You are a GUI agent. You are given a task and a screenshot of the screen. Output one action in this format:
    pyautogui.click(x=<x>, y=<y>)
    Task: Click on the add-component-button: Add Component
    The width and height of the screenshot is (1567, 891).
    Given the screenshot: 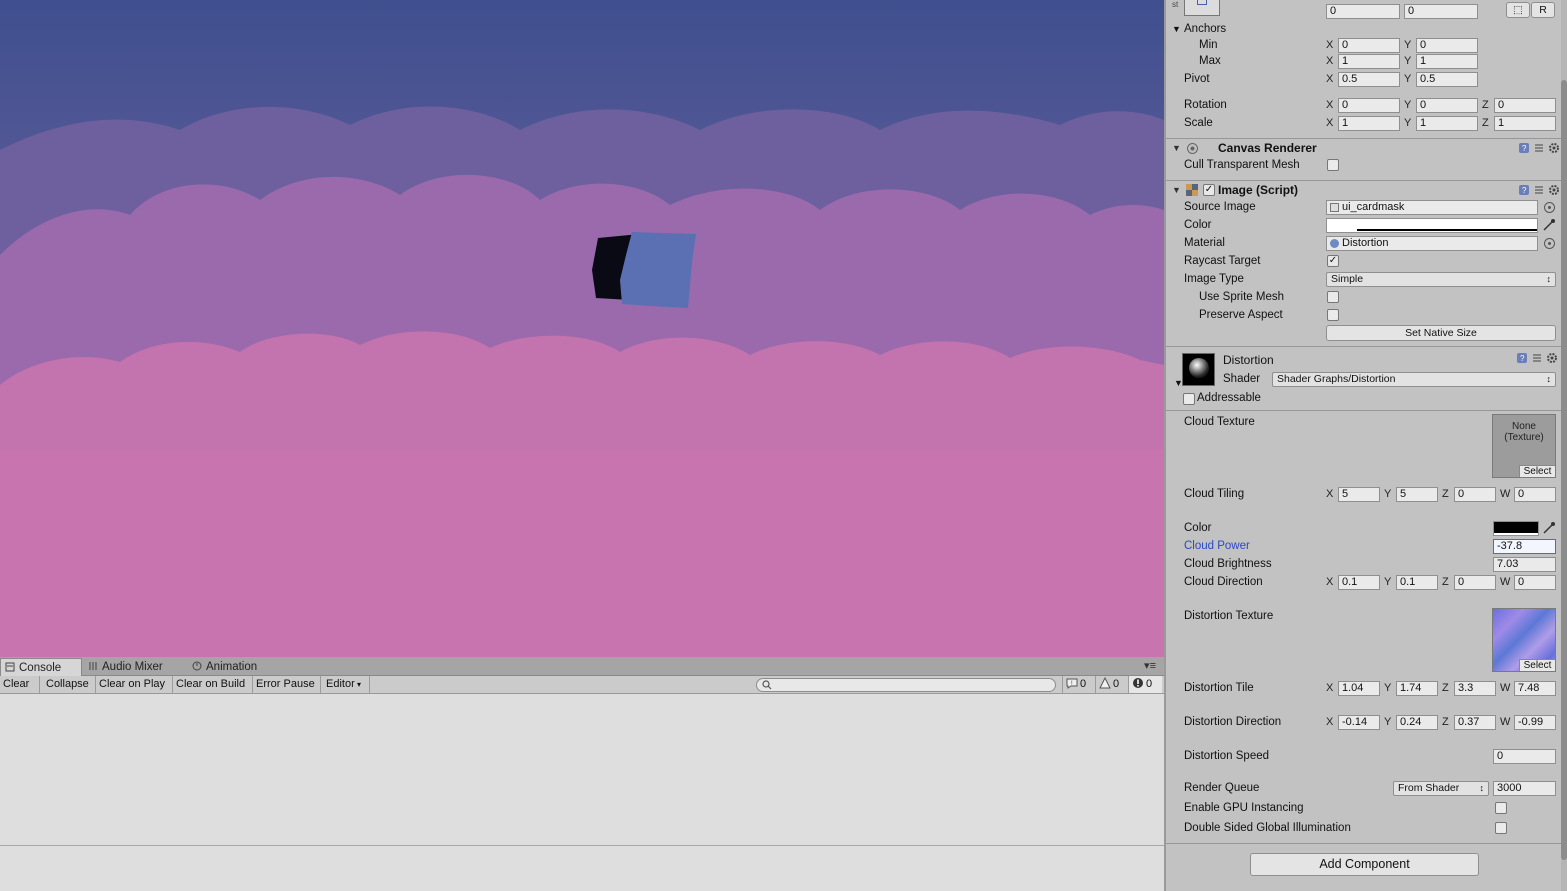 What is the action you would take?
    pyautogui.click(x=1364, y=864)
    